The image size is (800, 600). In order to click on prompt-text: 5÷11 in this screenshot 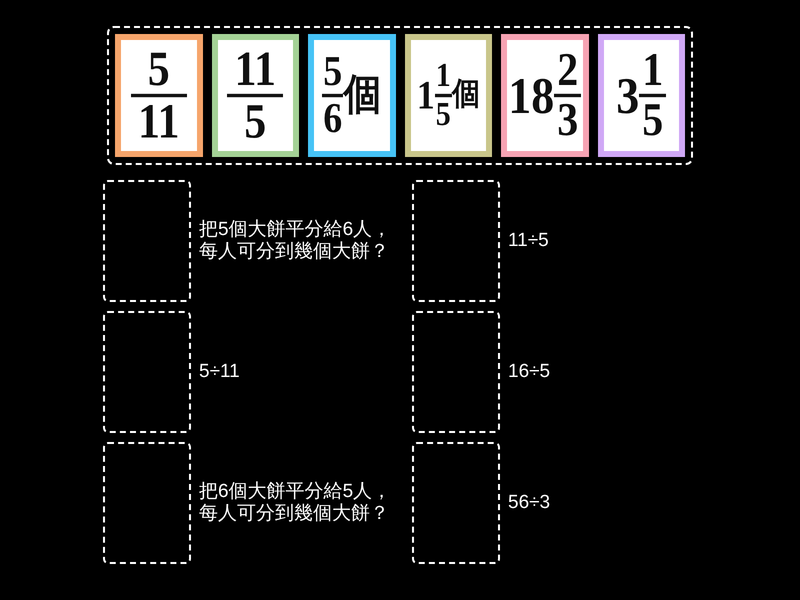, I will do `click(219, 372)`.